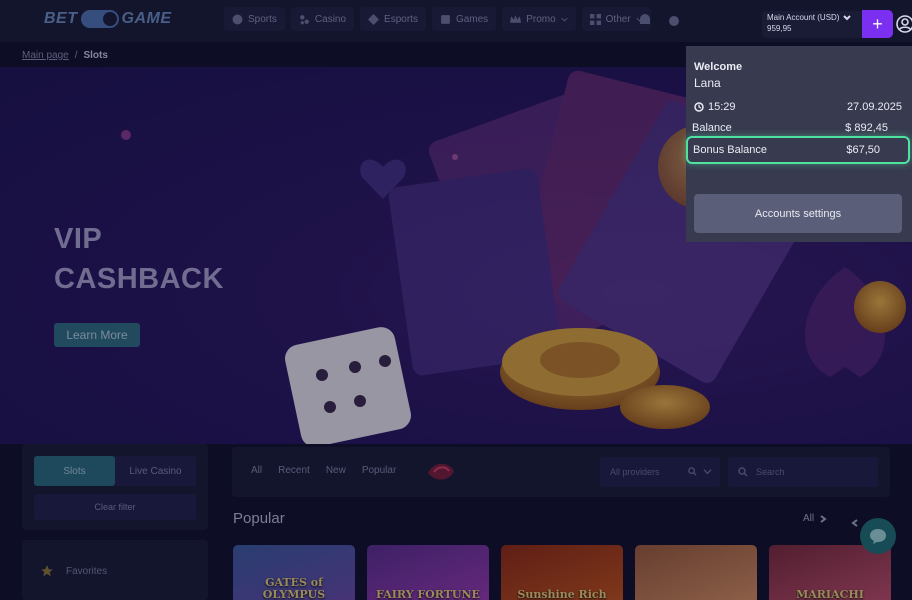 The image size is (912, 600). Describe the element at coordinates (78, 239) in the screenshot. I see `hero-title-line1: VIP` at that location.